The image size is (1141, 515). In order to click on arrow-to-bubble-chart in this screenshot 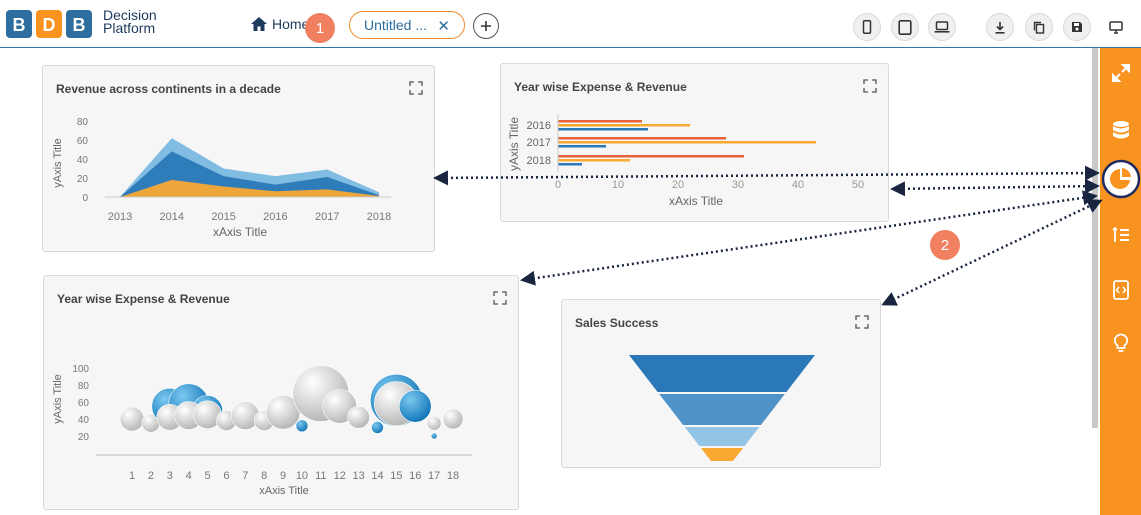, I will do `click(809, 238)`.